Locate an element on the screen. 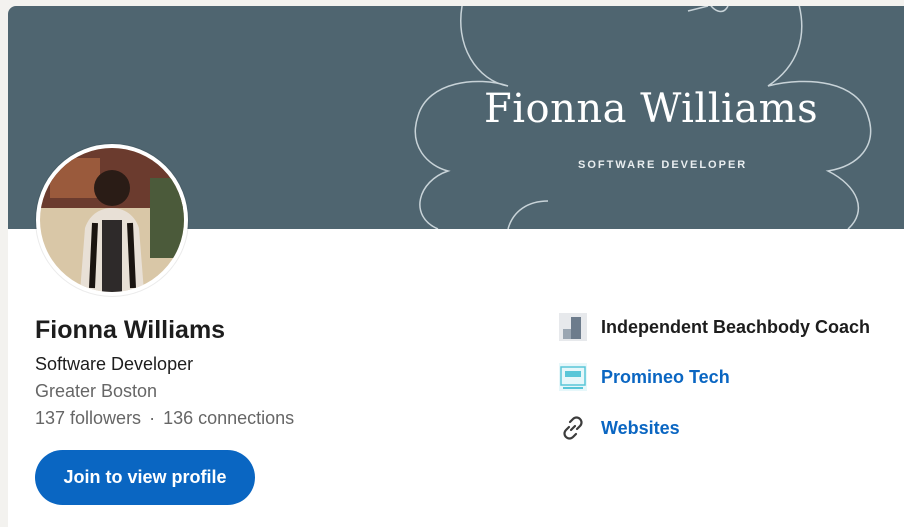  current-company-item: Independent Beachbody Coach is located at coordinates (714, 327).